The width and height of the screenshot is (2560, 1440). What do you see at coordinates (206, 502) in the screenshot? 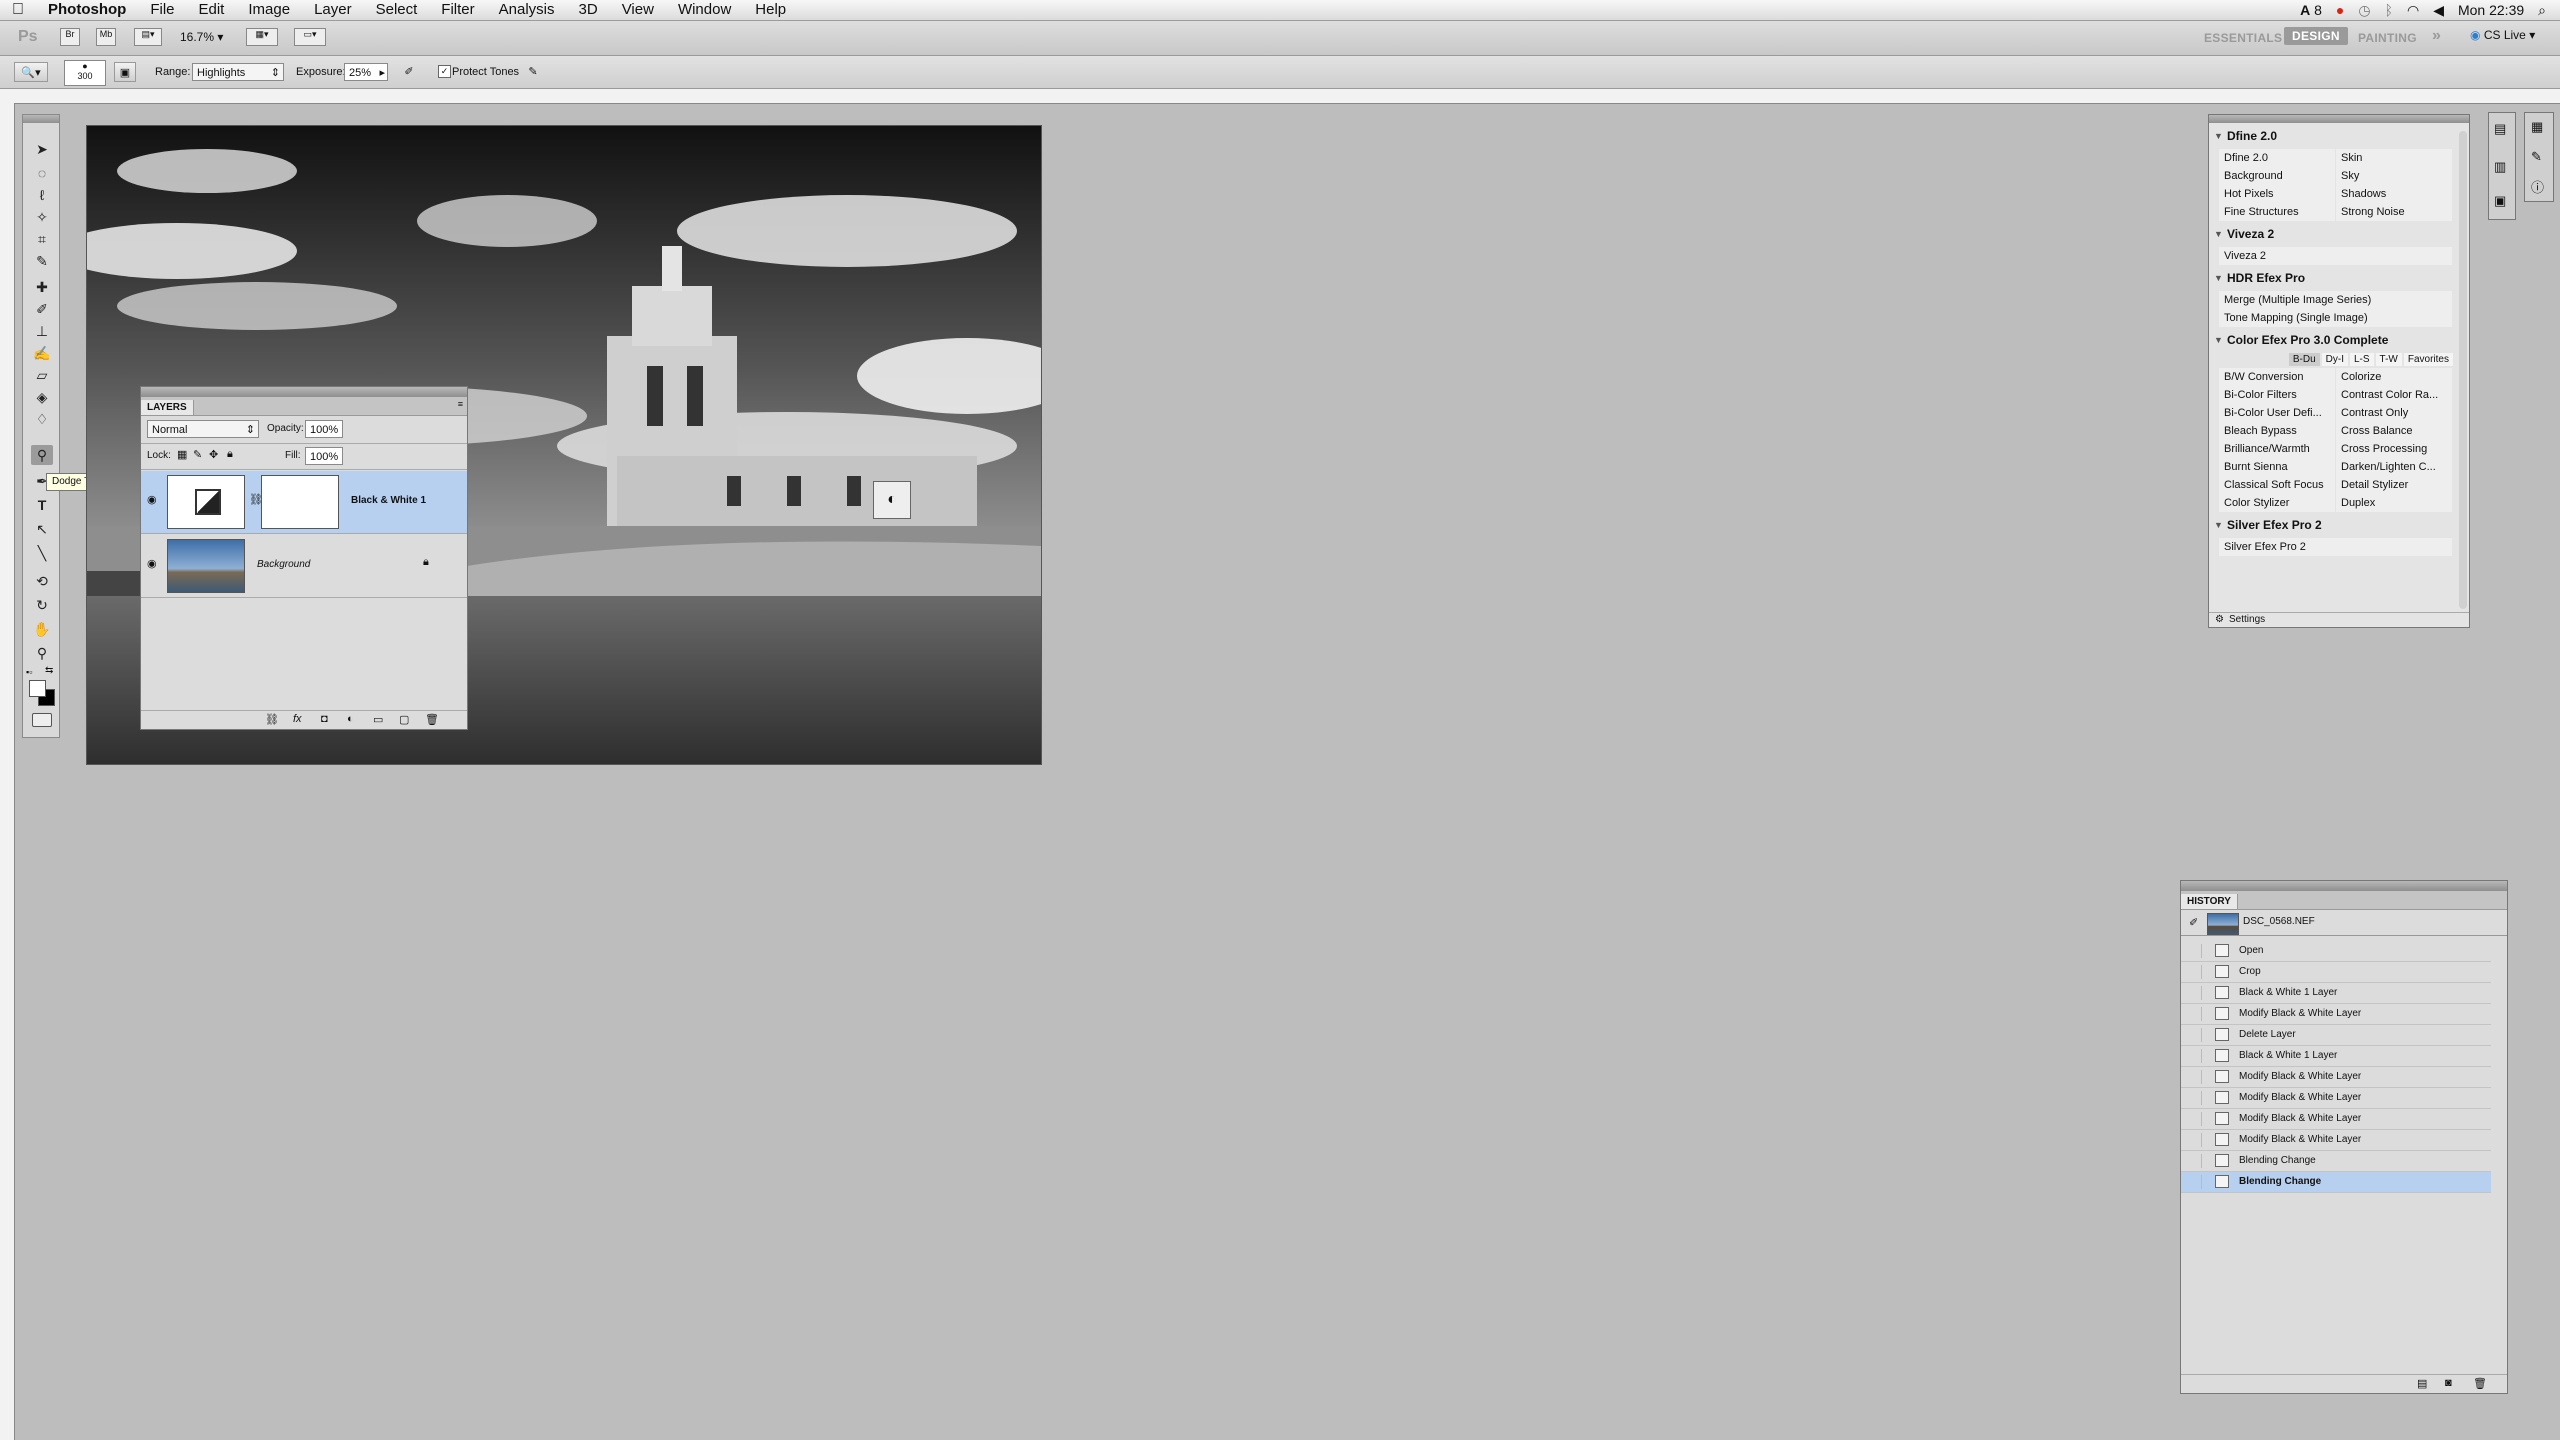
I see `adjustment-layer-thumbnail` at bounding box center [206, 502].